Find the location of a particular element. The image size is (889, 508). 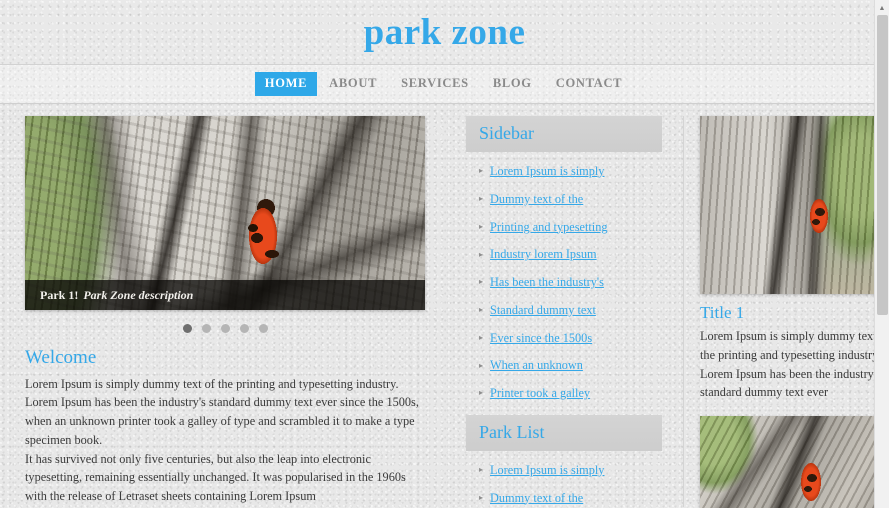

park-list-title: Park List is located at coordinates (512, 431).